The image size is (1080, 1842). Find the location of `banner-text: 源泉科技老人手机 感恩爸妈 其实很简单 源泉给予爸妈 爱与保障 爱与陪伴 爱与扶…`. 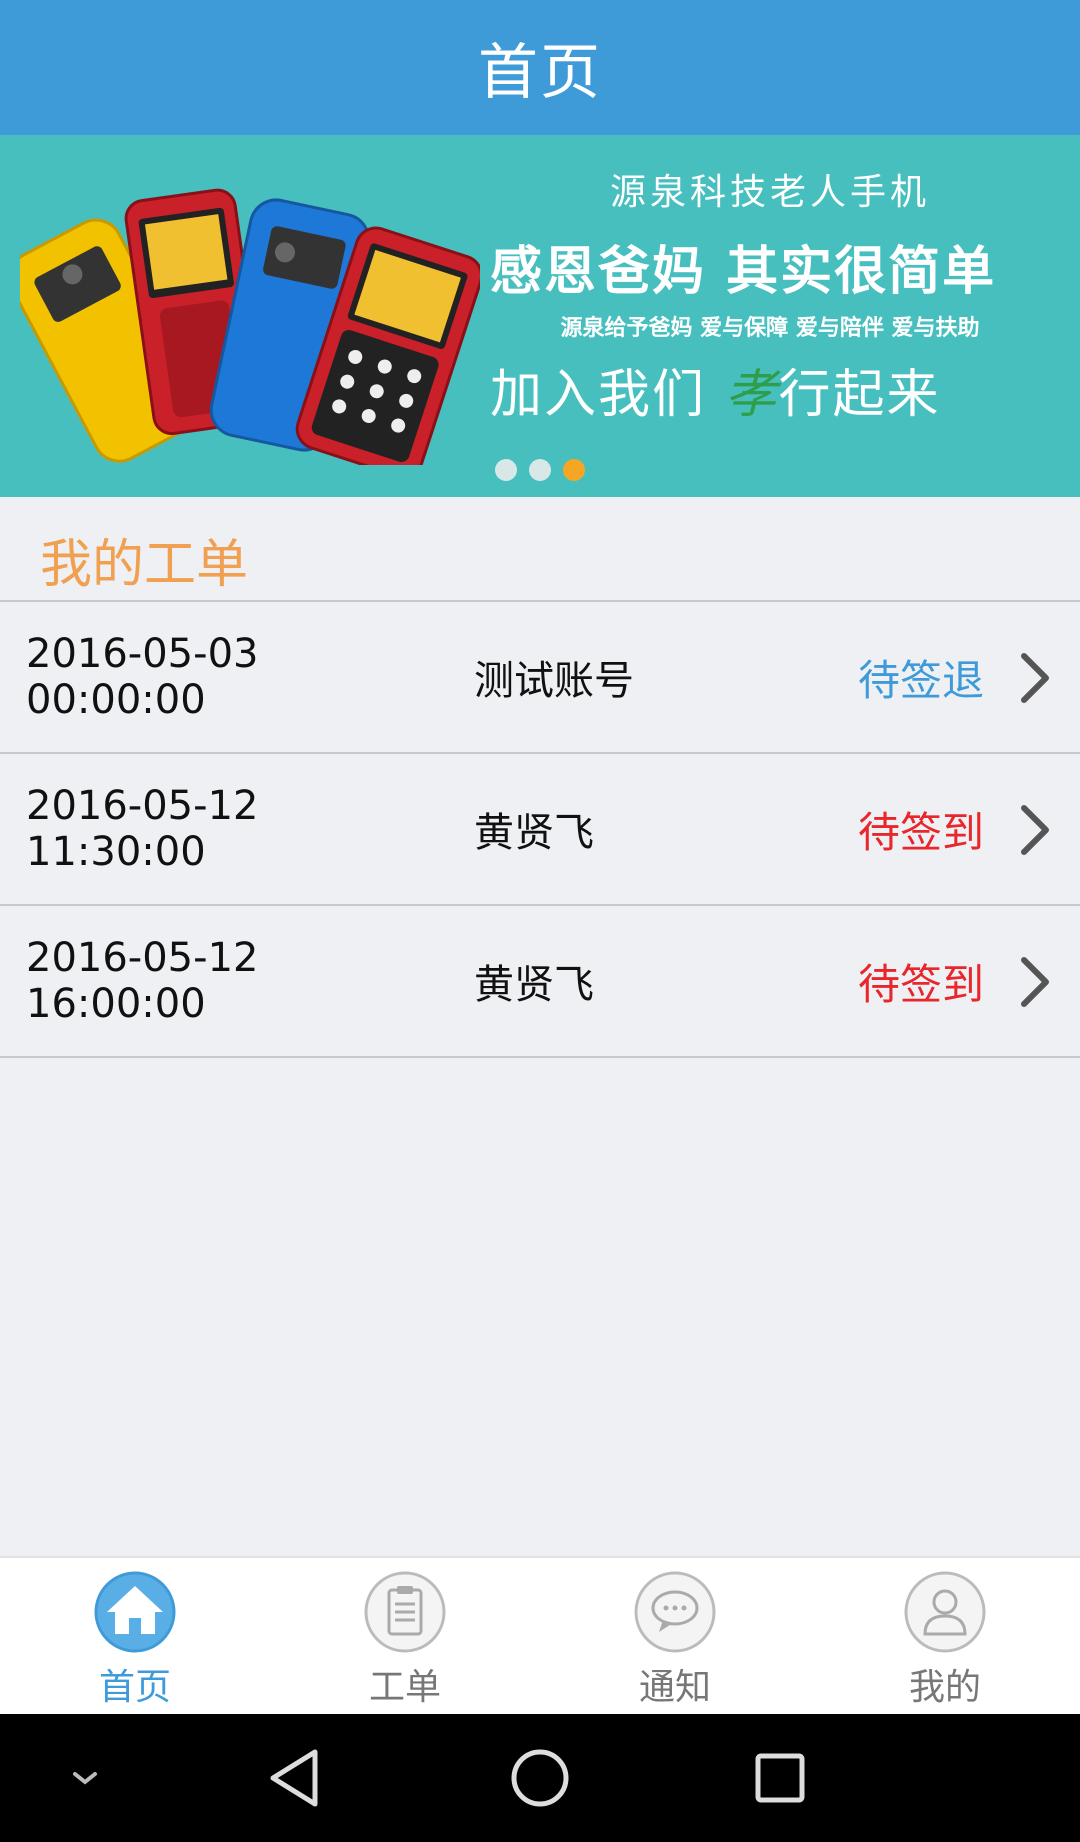

banner-text: 源泉科技老人手机 感恩爸妈 其实很简单 源泉给予爸妈 爱与保障 爱与陪伴 爱与扶… is located at coordinates (770, 295).